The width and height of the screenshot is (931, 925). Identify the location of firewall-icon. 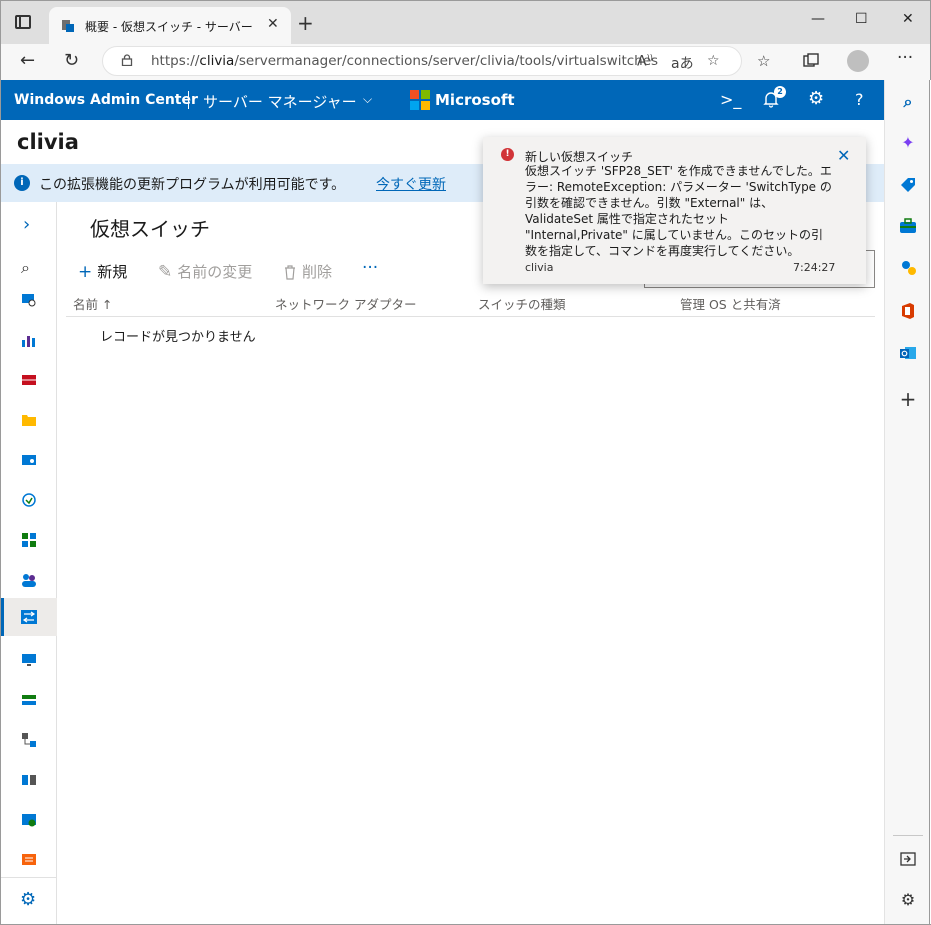
(29, 380).